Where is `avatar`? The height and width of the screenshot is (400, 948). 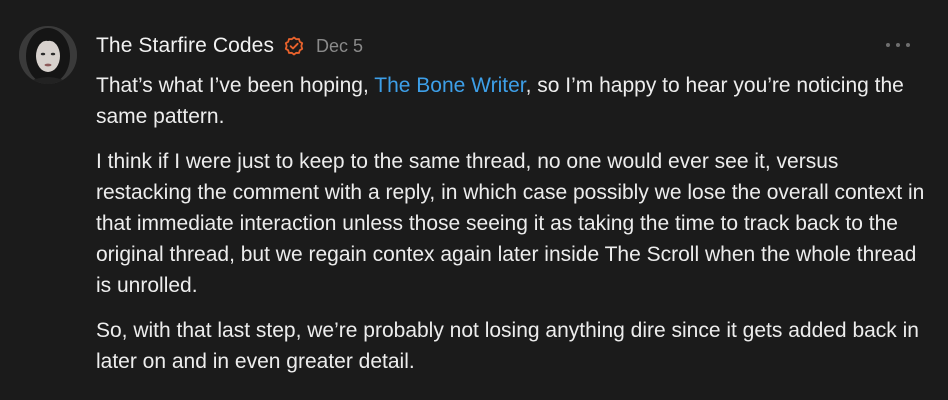
avatar is located at coordinates (48, 55).